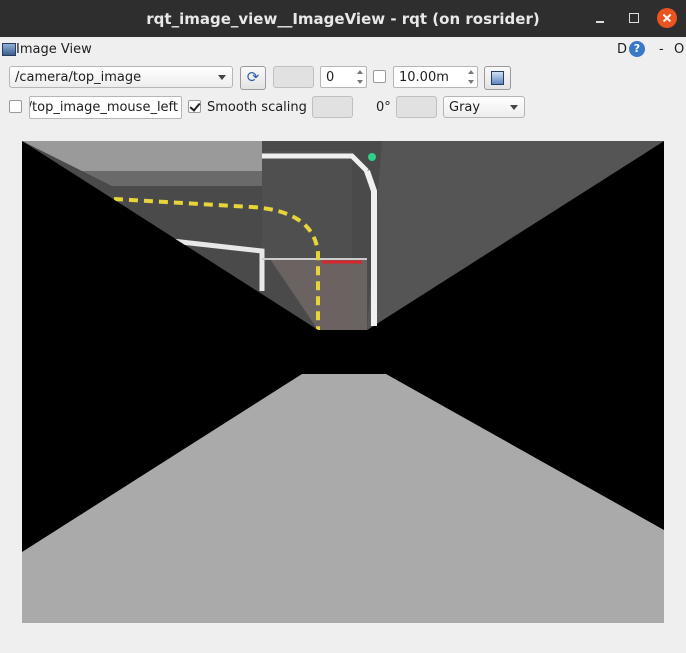 The width and height of the screenshot is (686, 653). I want to click on max-range-value: 10.00m, so click(424, 77).